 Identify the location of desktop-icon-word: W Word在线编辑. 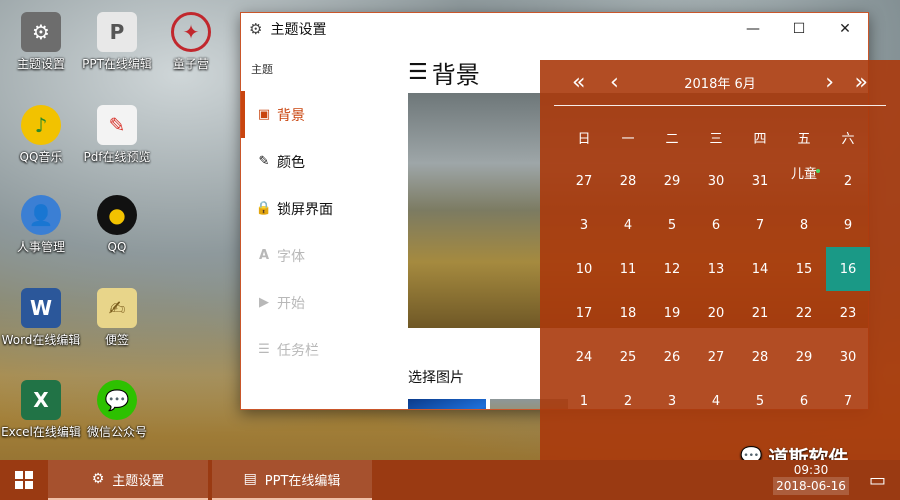
(41, 318).